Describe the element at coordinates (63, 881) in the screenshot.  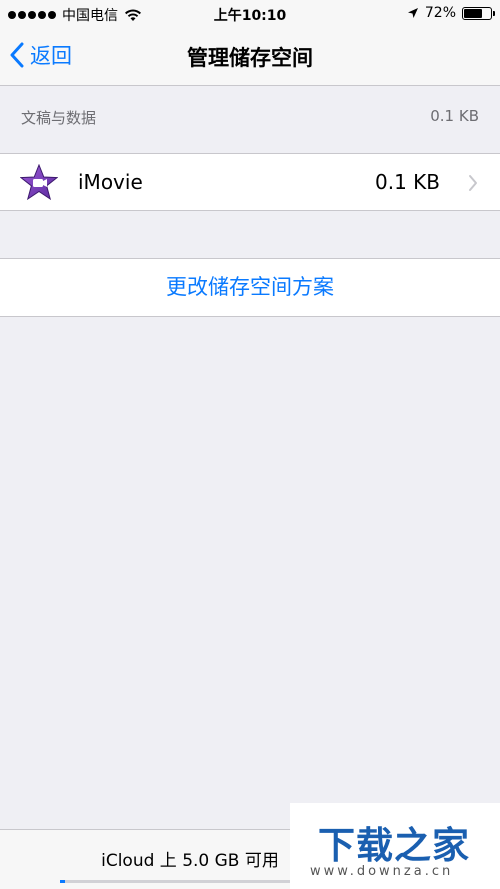
I see `storage-progress-fill` at that location.